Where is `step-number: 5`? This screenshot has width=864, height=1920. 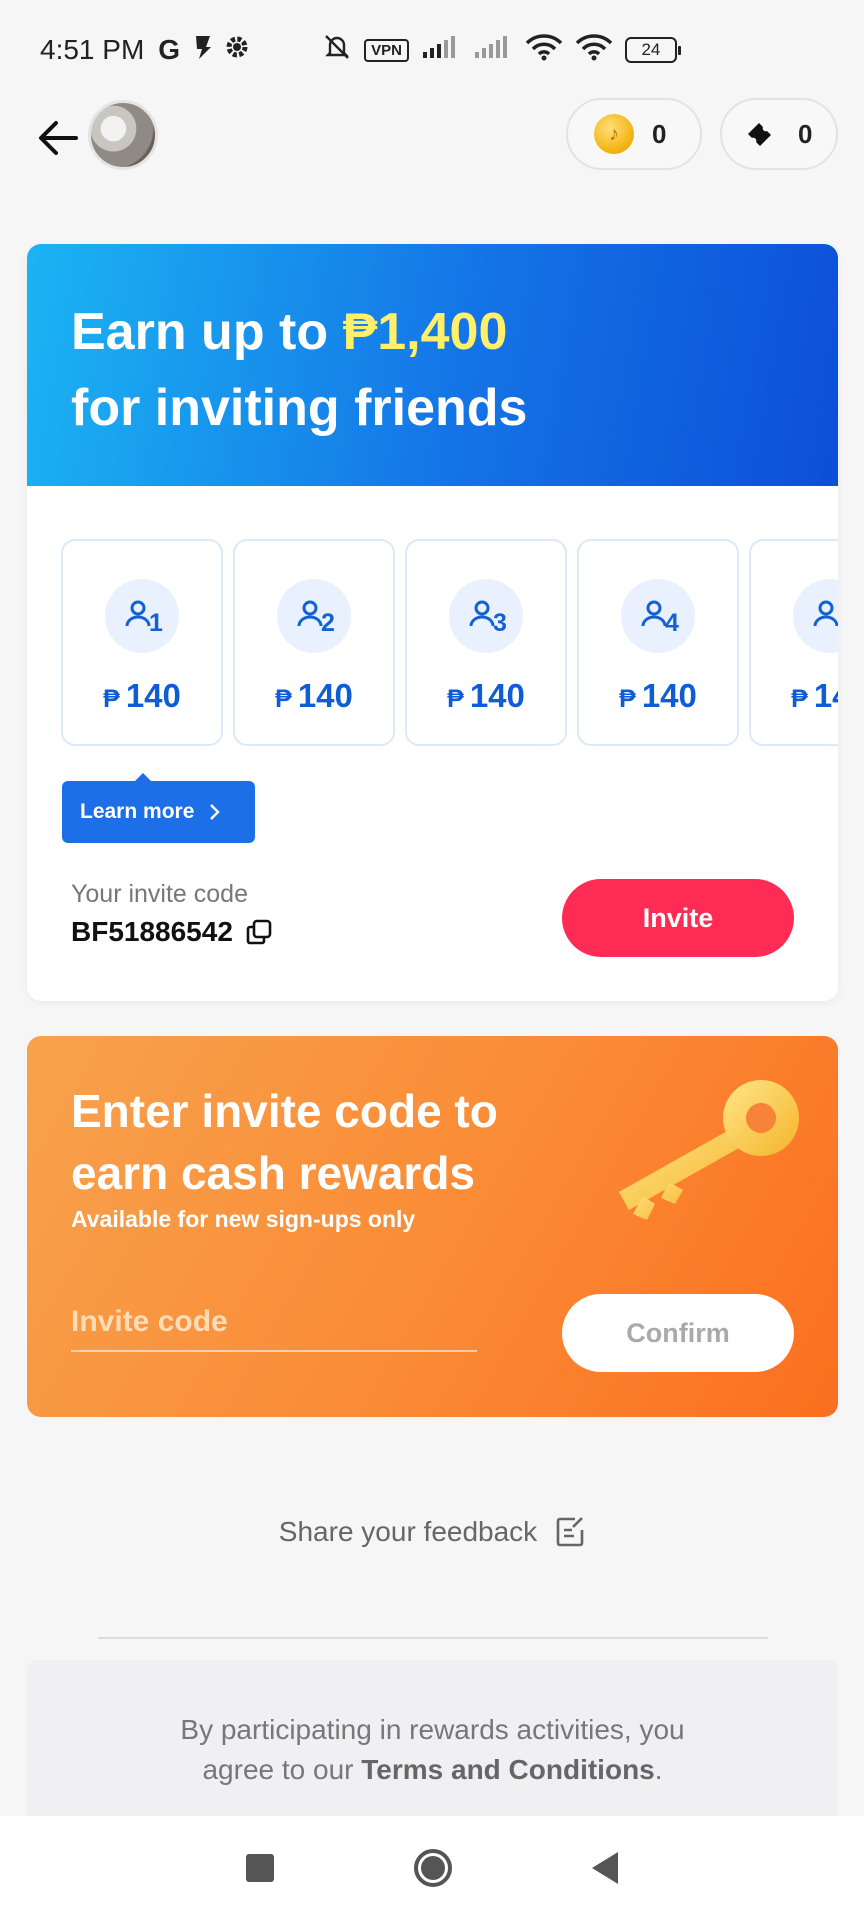 step-number: 5 is located at coordinates (837, 623).